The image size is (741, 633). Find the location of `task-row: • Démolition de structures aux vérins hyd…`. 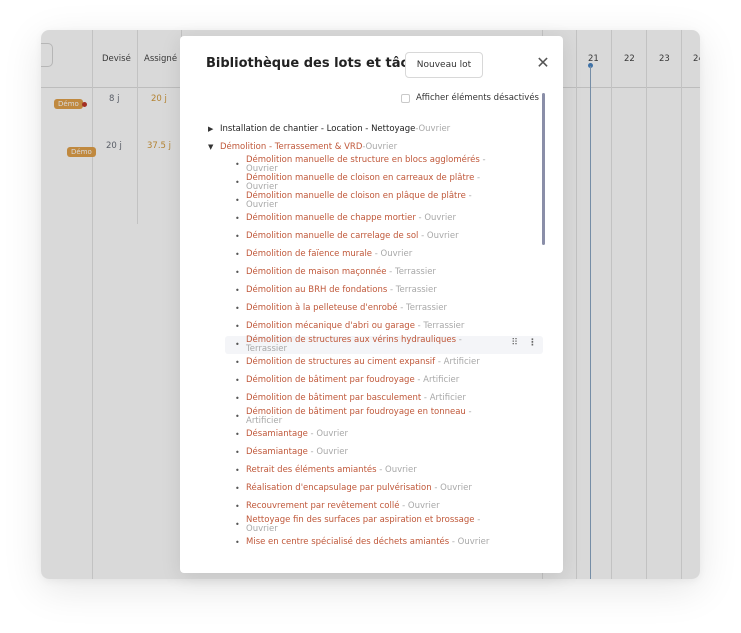

task-row: • Démolition de structures aux vérins hyd… is located at coordinates (384, 345).